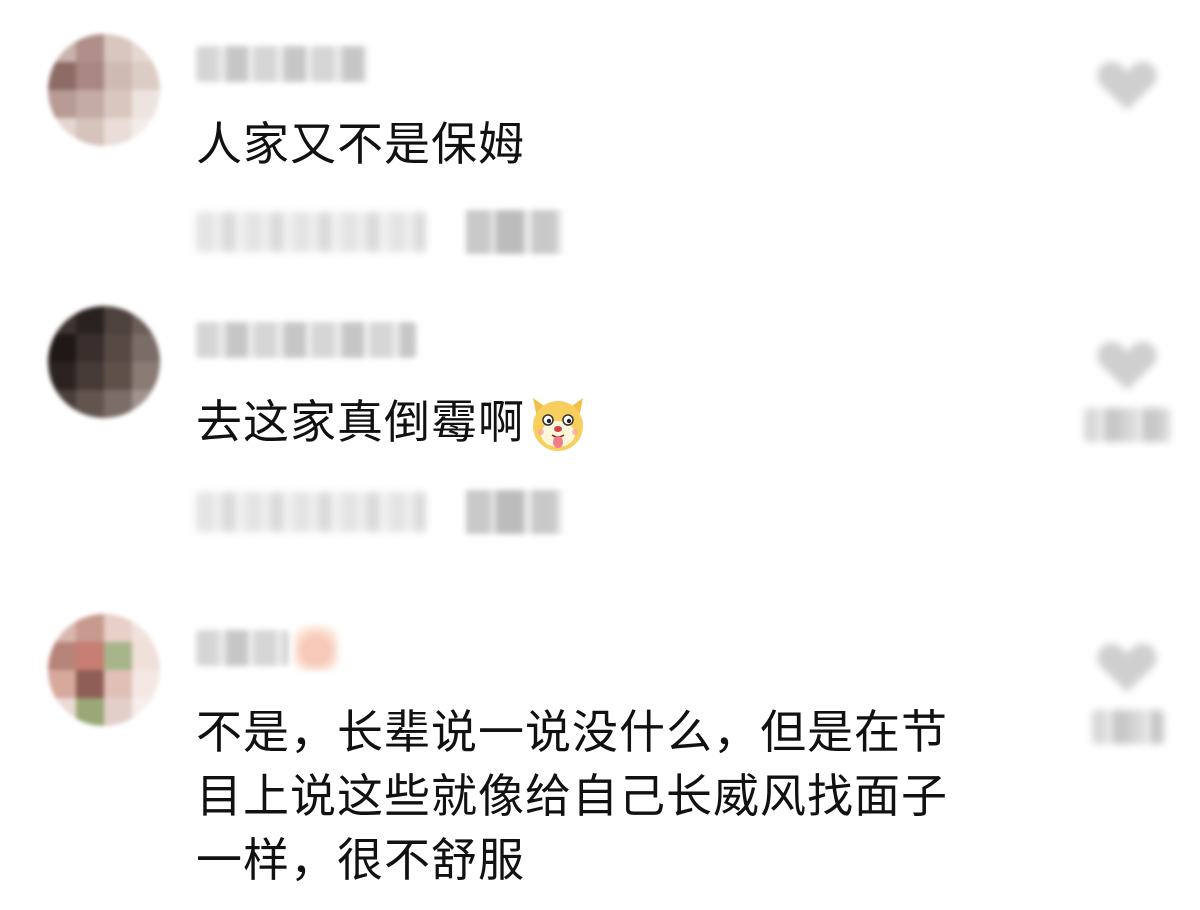 The width and height of the screenshot is (1200, 910). Describe the element at coordinates (360, 144) in the screenshot. I see `comment-text: 人家又不是保姆` at that location.